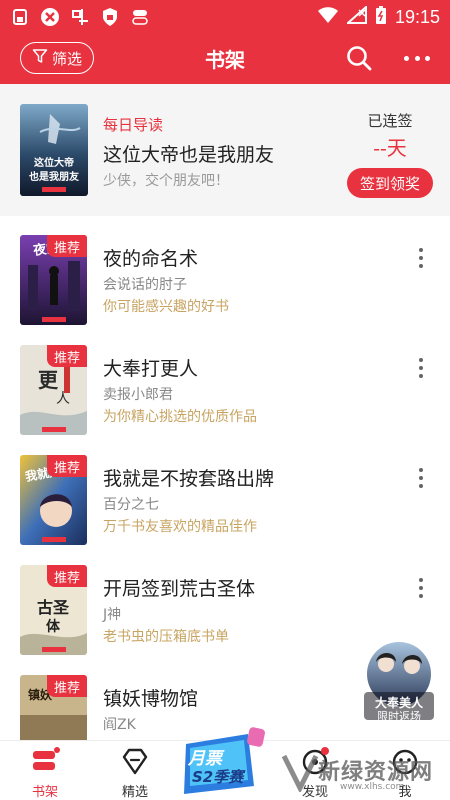 The image size is (450, 800). I want to click on clock: 19:15, so click(417, 16).